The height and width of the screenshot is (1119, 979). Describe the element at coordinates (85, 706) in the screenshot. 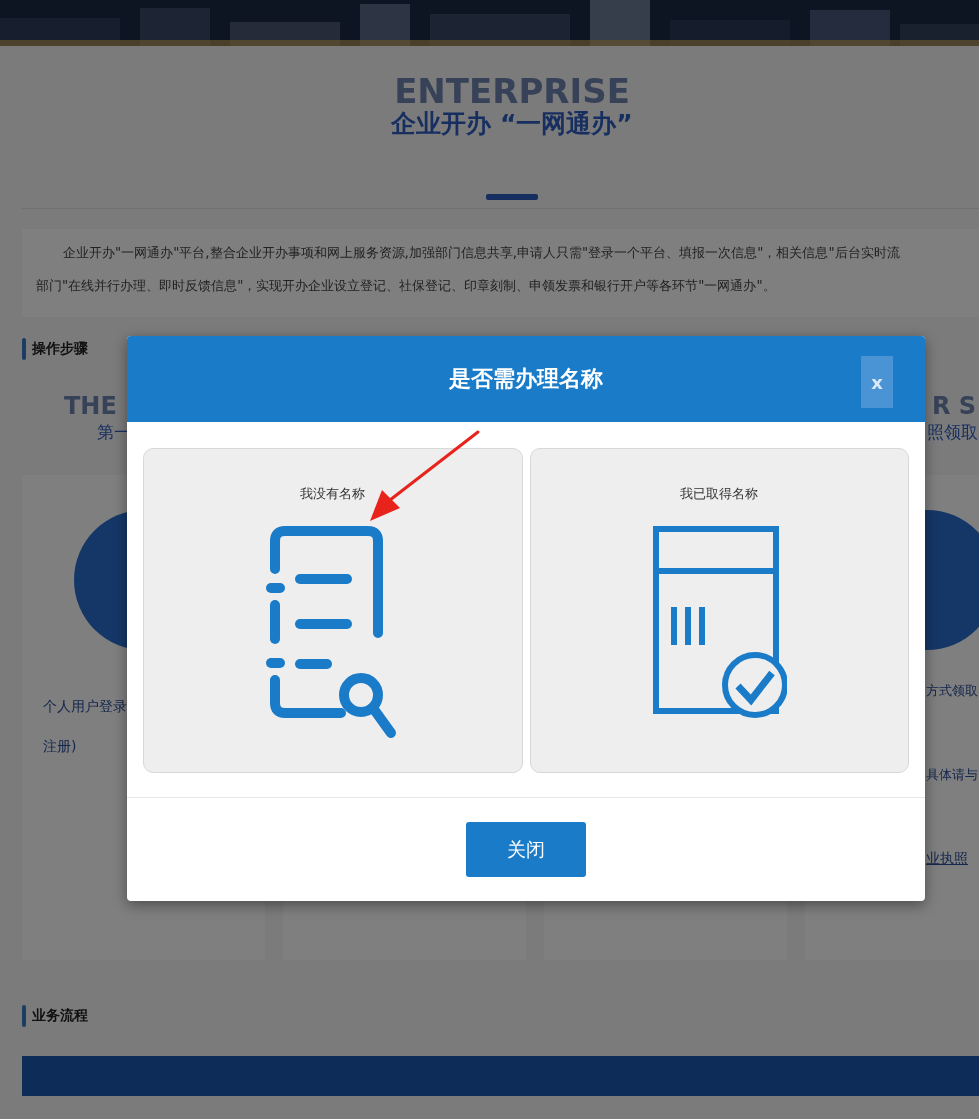

I see `step-text: 个人用户登录` at that location.